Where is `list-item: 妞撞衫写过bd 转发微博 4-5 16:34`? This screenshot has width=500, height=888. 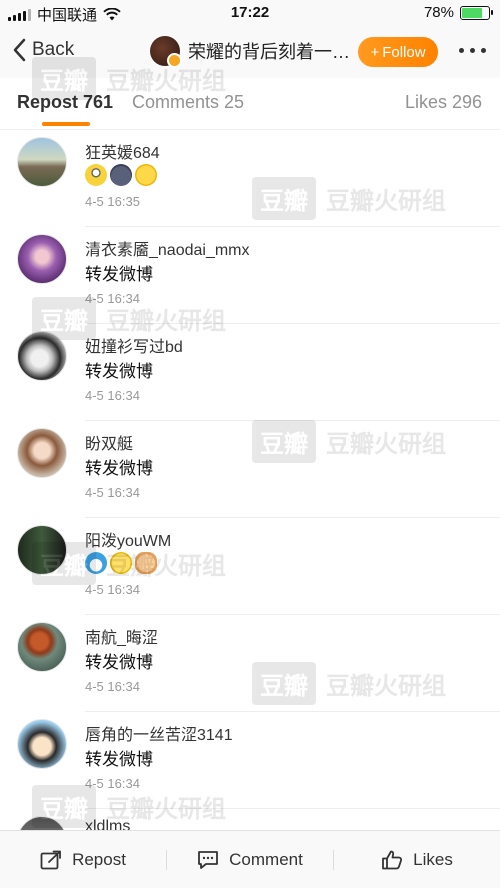
list-item: 妞撞衫写过bd 转发微博 4-5 16:34 is located at coordinates (250, 372).